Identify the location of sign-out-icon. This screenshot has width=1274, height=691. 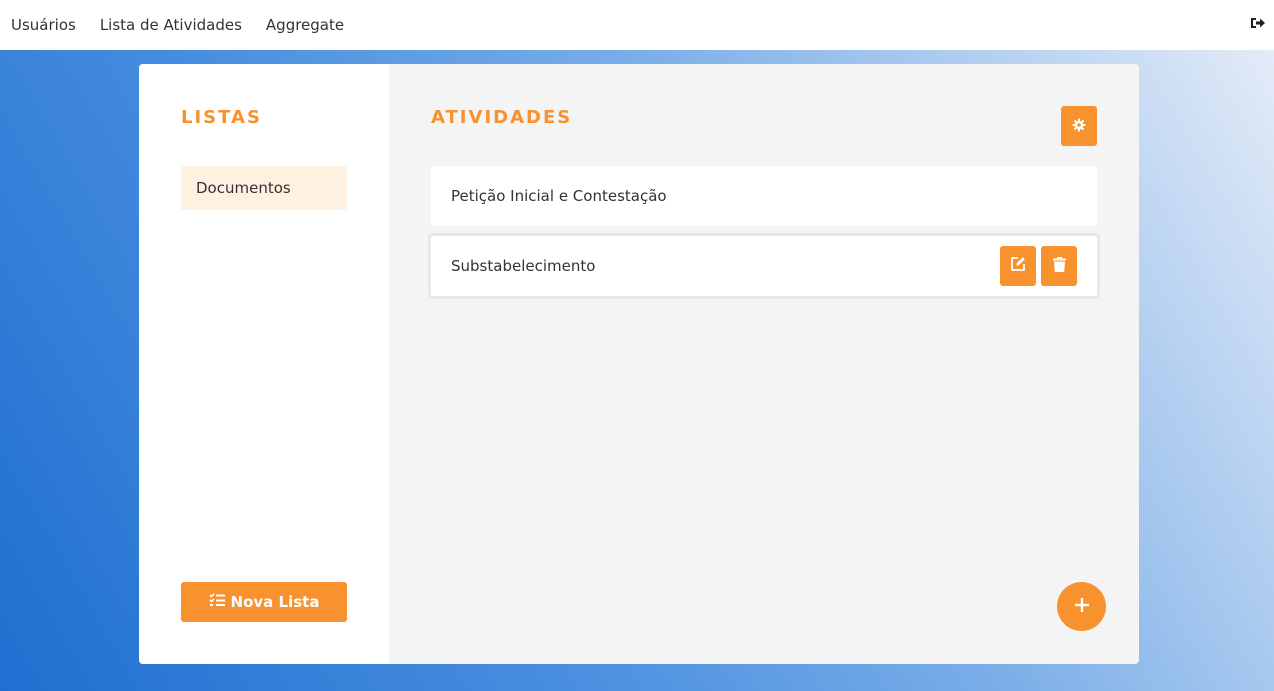
(1258, 23).